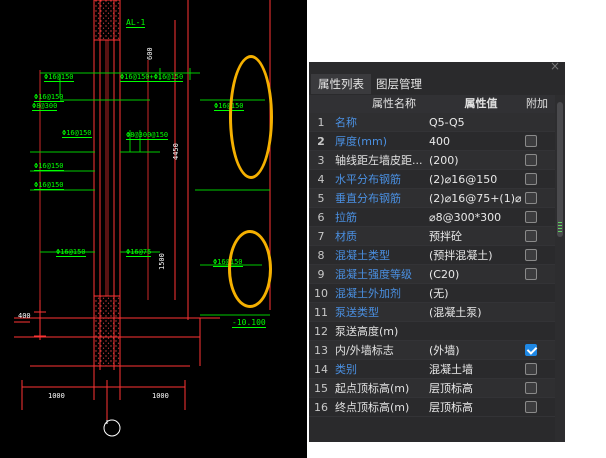  What do you see at coordinates (250, 269) in the screenshot?
I see `highlight-circle-lower` at bounding box center [250, 269].